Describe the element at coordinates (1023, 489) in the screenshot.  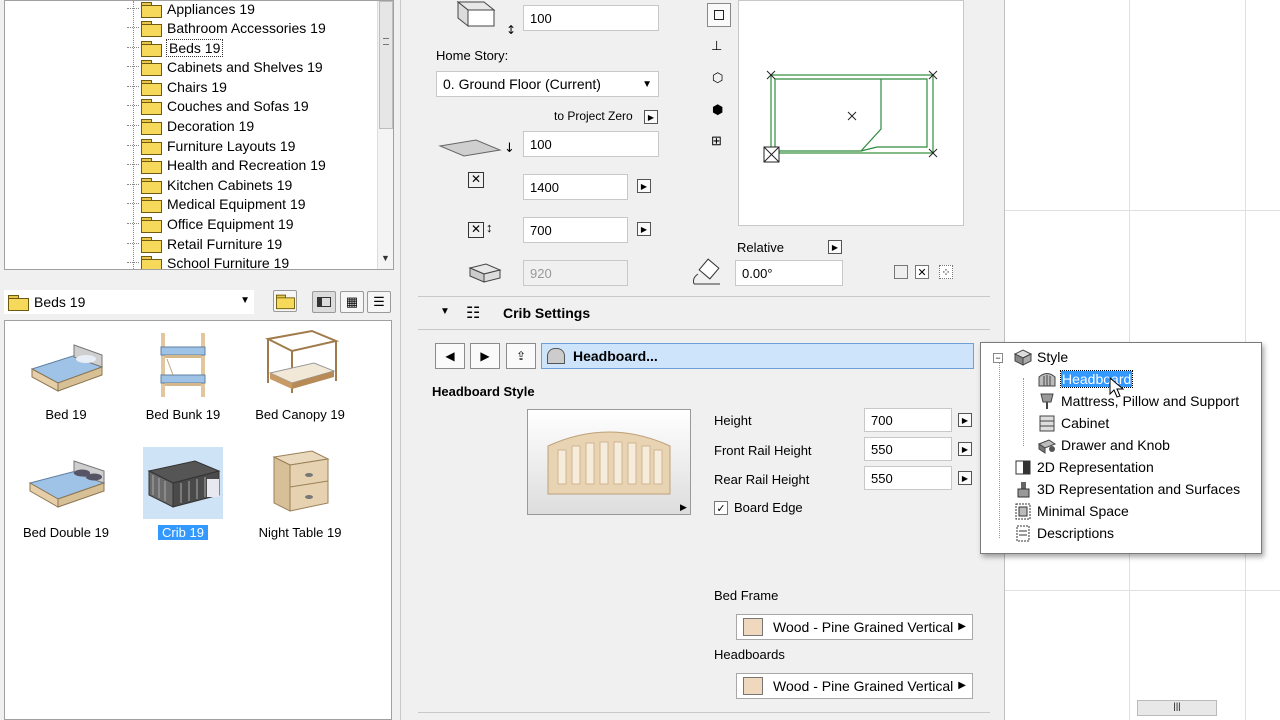
I see `3d-representation-icon` at that location.